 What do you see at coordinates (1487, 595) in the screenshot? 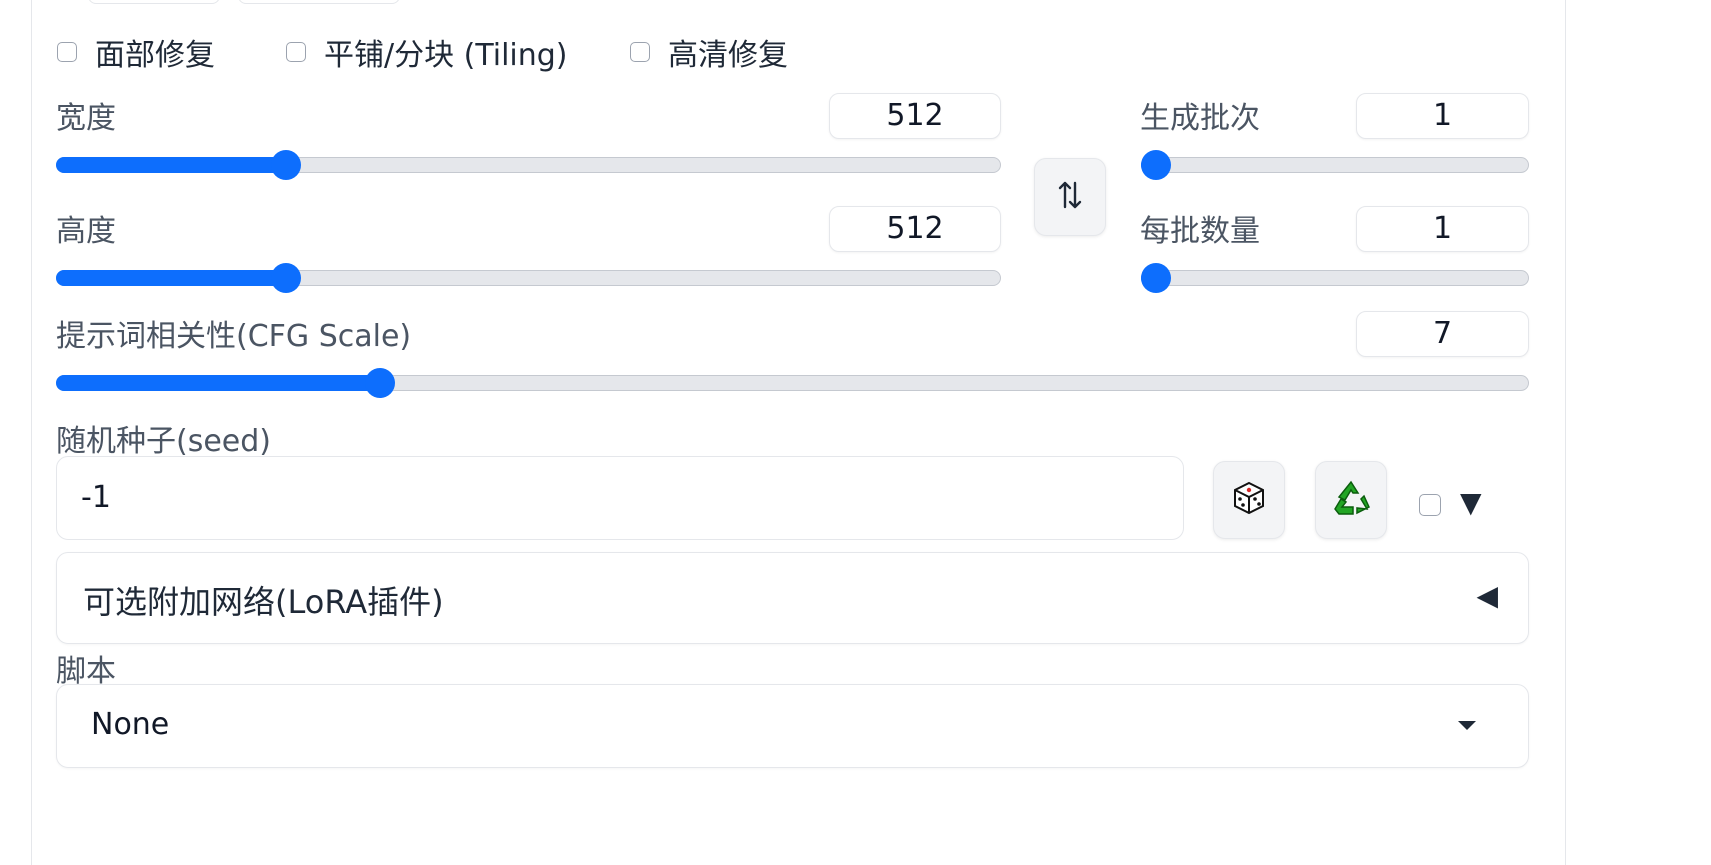
I see `collapse-arrow-icon: ◀` at bounding box center [1487, 595].